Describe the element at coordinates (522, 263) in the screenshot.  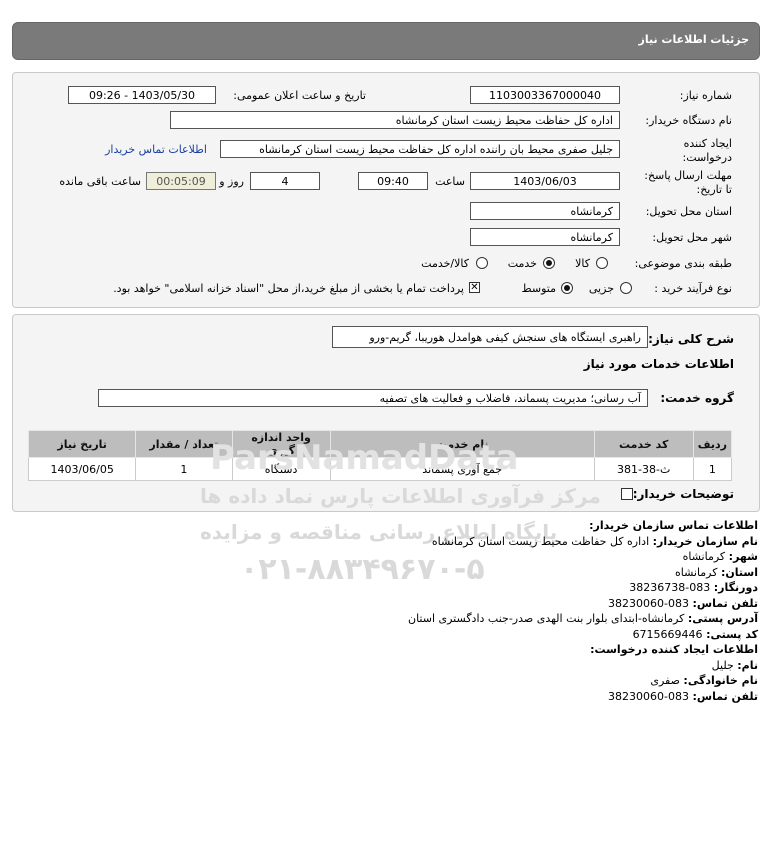
I see `category-service-label: خدمت` at that location.